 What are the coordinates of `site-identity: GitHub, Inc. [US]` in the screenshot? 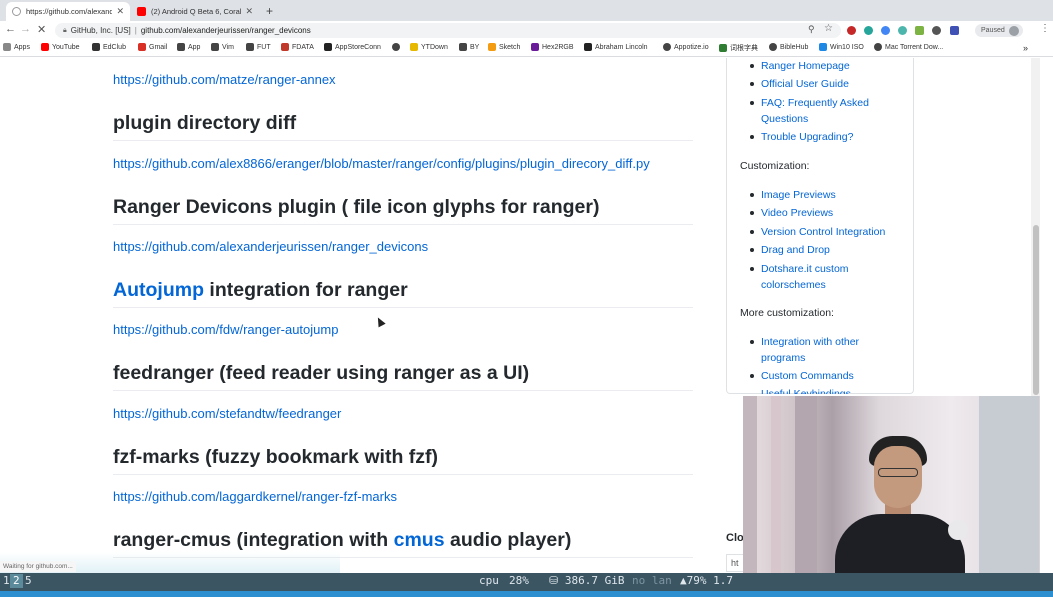 It's located at (100, 30).